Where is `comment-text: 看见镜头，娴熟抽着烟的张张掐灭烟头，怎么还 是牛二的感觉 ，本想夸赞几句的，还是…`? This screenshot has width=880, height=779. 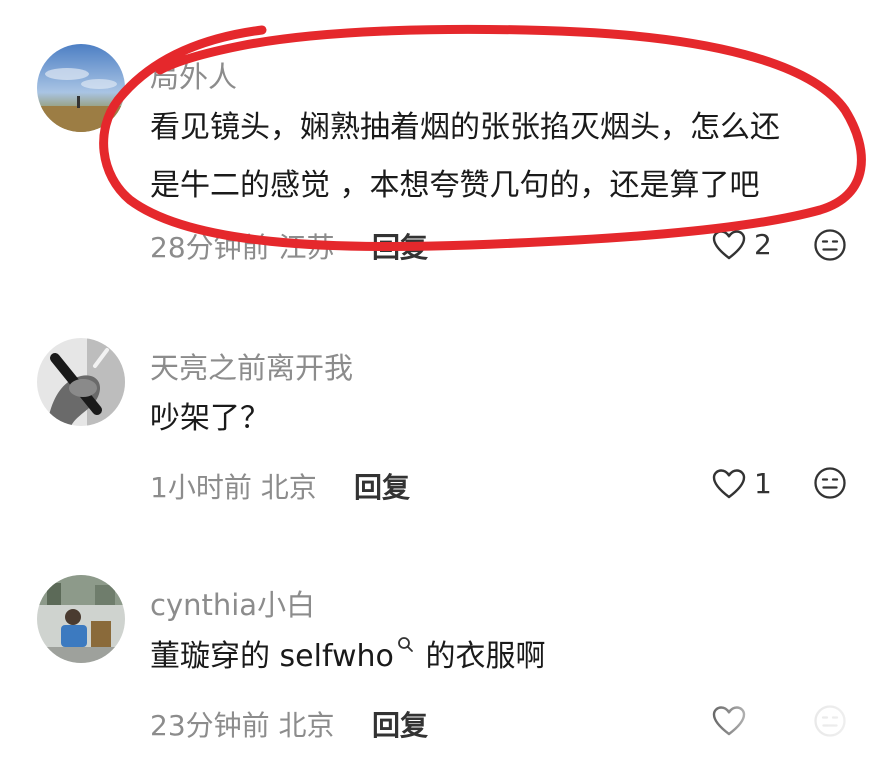 comment-text: 看见镜头，娴熟抽着烟的张张掐灭烟头，怎么还 是牛二的感觉 ，本想夸赞几句的，还是… is located at coordinates (500, 157).